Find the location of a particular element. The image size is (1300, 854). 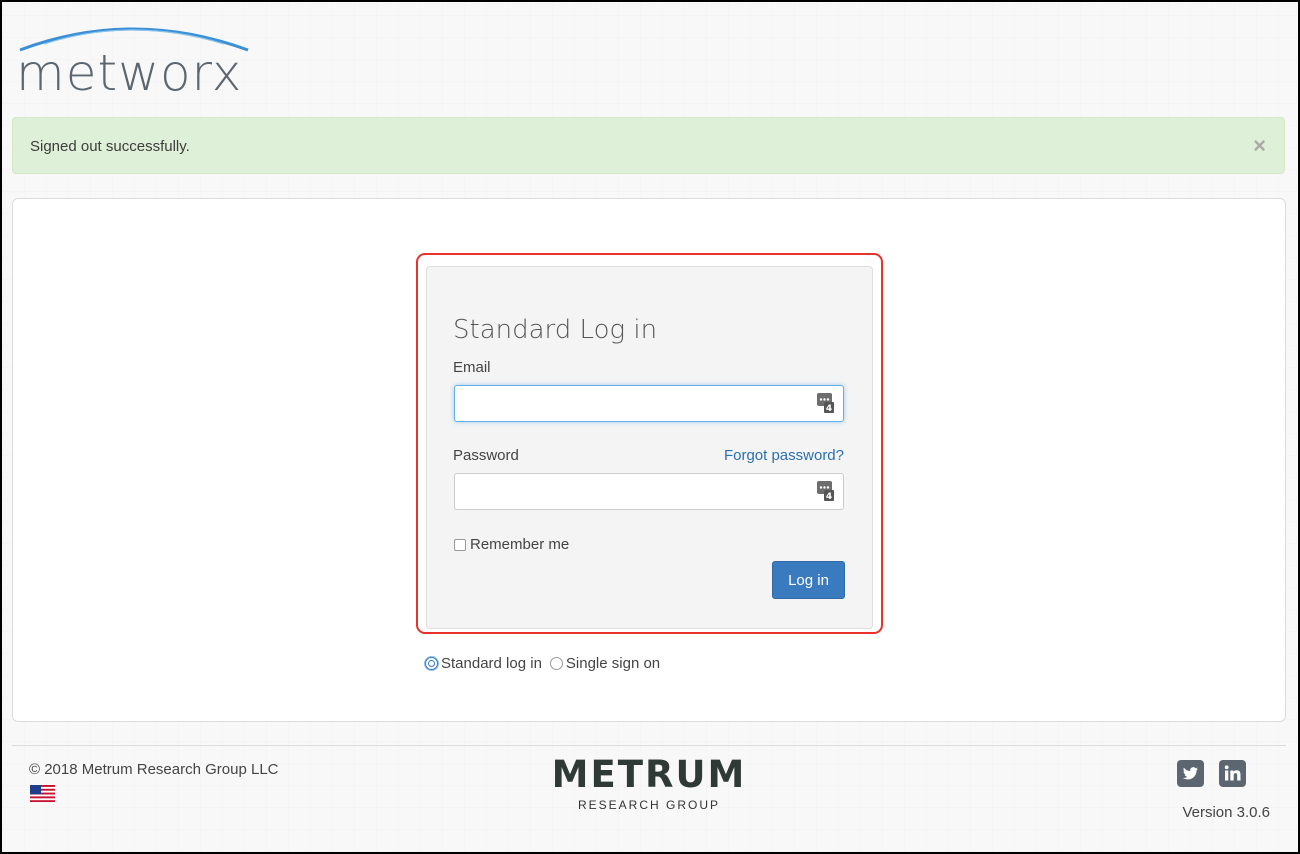

remember-me-row: Remember me is located at coordinates (511, 544).